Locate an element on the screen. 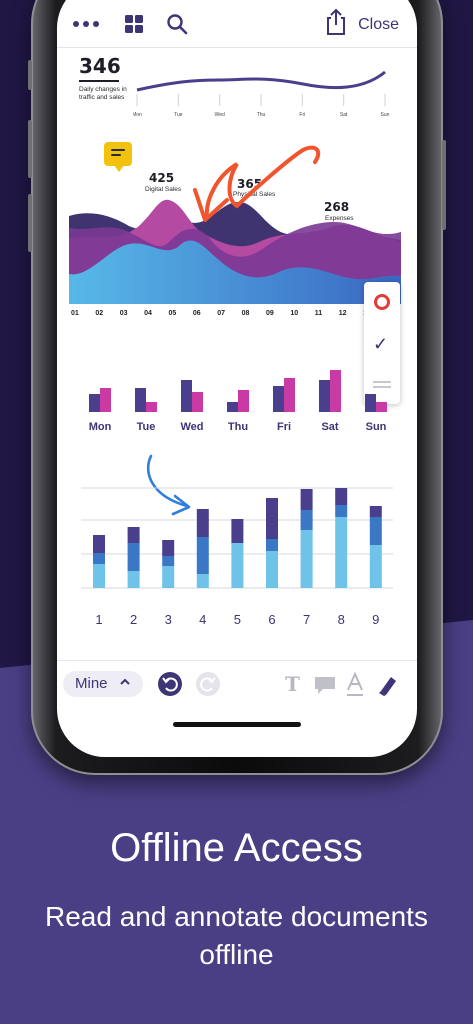 The image size is (473, 1024). checkmark-icon: ✓ is located at coordinates (380, 344).